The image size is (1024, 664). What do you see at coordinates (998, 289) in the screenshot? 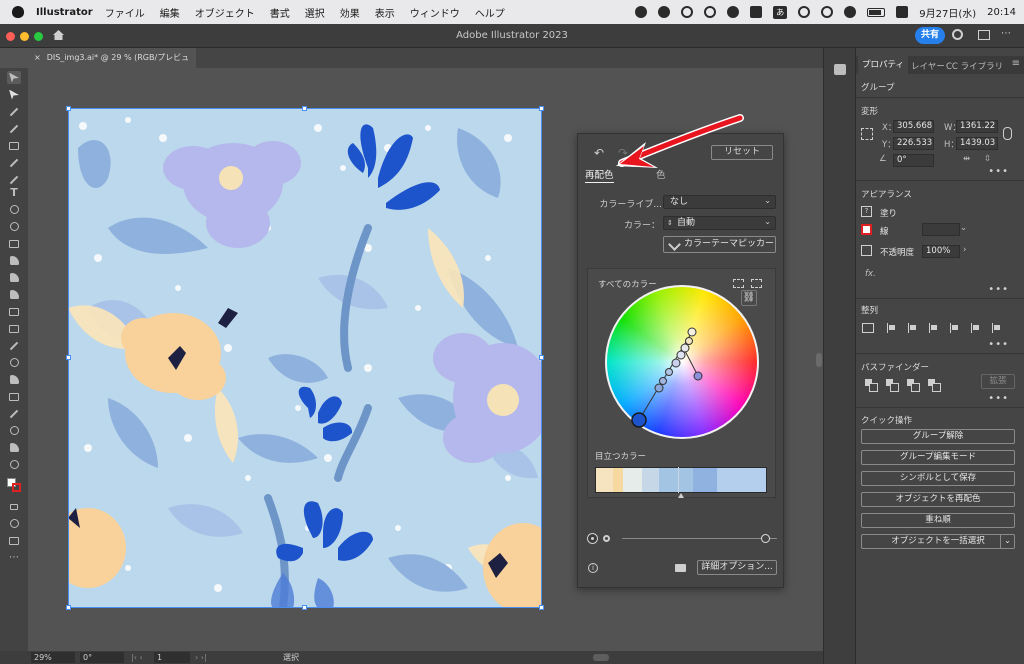
I see `more-appearance-options-icon: •••` at bounding box center [998, 289].